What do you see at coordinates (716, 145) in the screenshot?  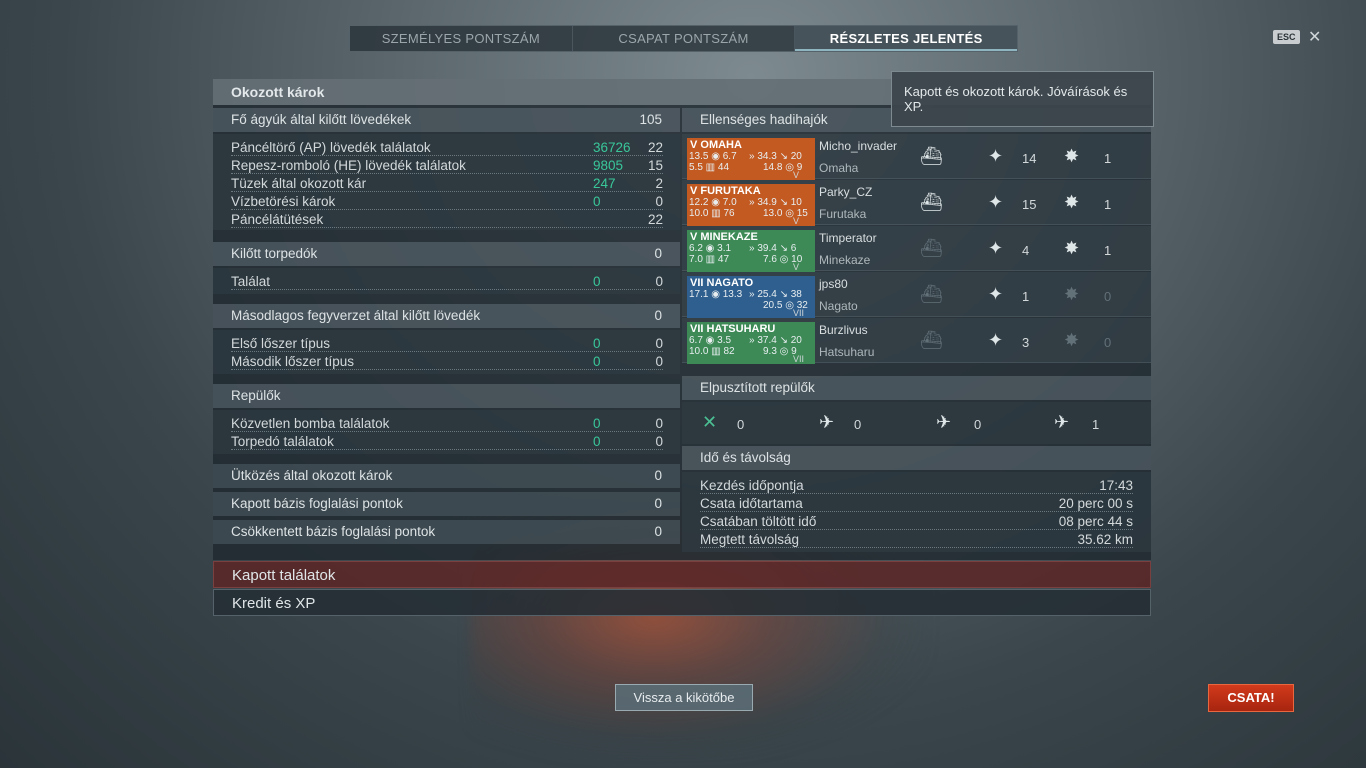 I see `ship-title: V OMAHA` at bounding box center [716, 145].